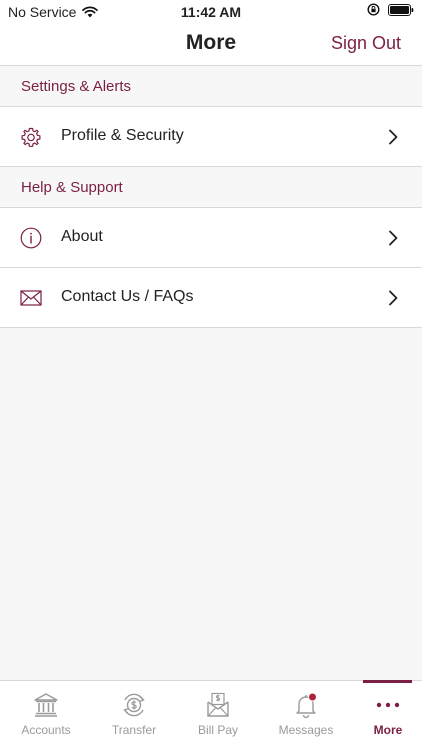 This screenshot has width=422, height=750. Describe the element at coordinates (211, 238) in the screenshot. I see `menu-item-about: About` at that location.